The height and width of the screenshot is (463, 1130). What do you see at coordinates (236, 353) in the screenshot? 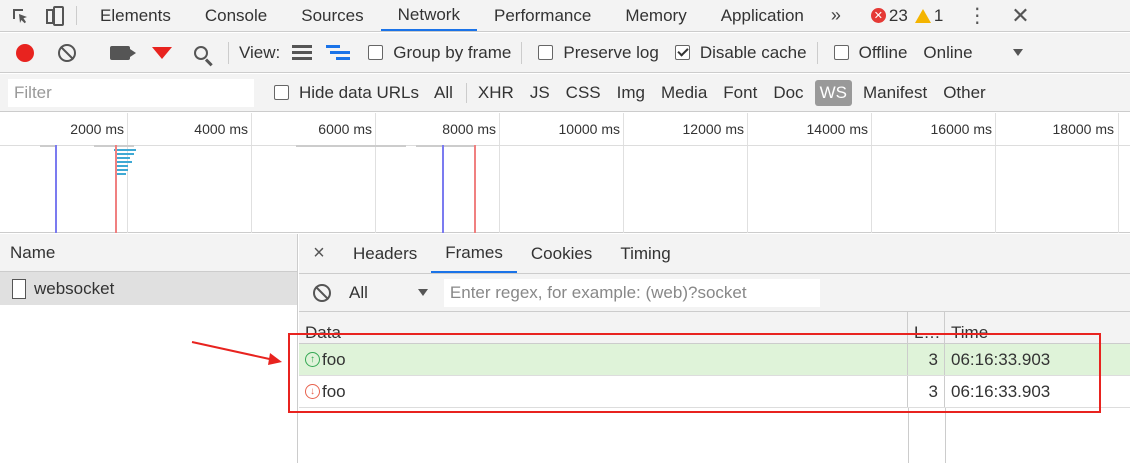
I see `annotation-arrow-icon` at bounding box center [236, 353].